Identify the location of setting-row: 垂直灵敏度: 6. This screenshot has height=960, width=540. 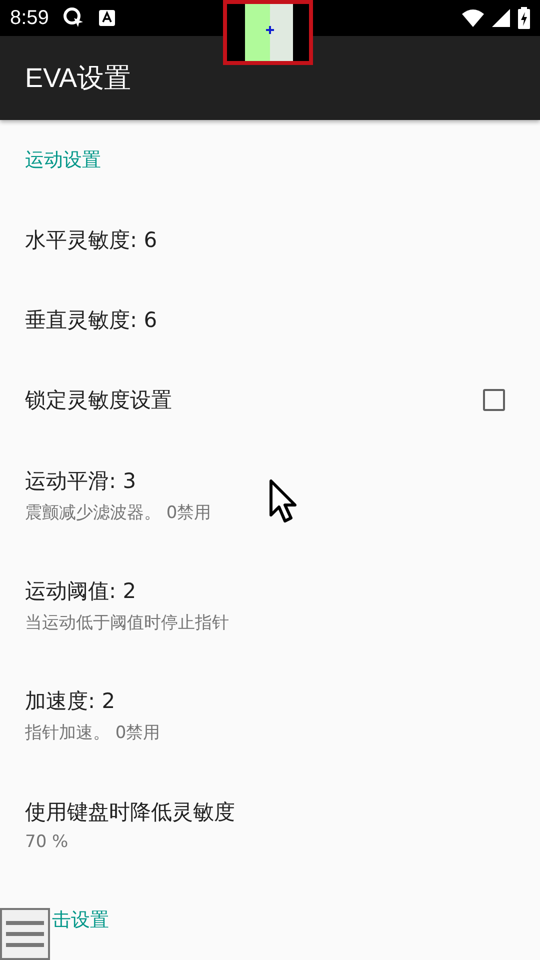
(270, 320).